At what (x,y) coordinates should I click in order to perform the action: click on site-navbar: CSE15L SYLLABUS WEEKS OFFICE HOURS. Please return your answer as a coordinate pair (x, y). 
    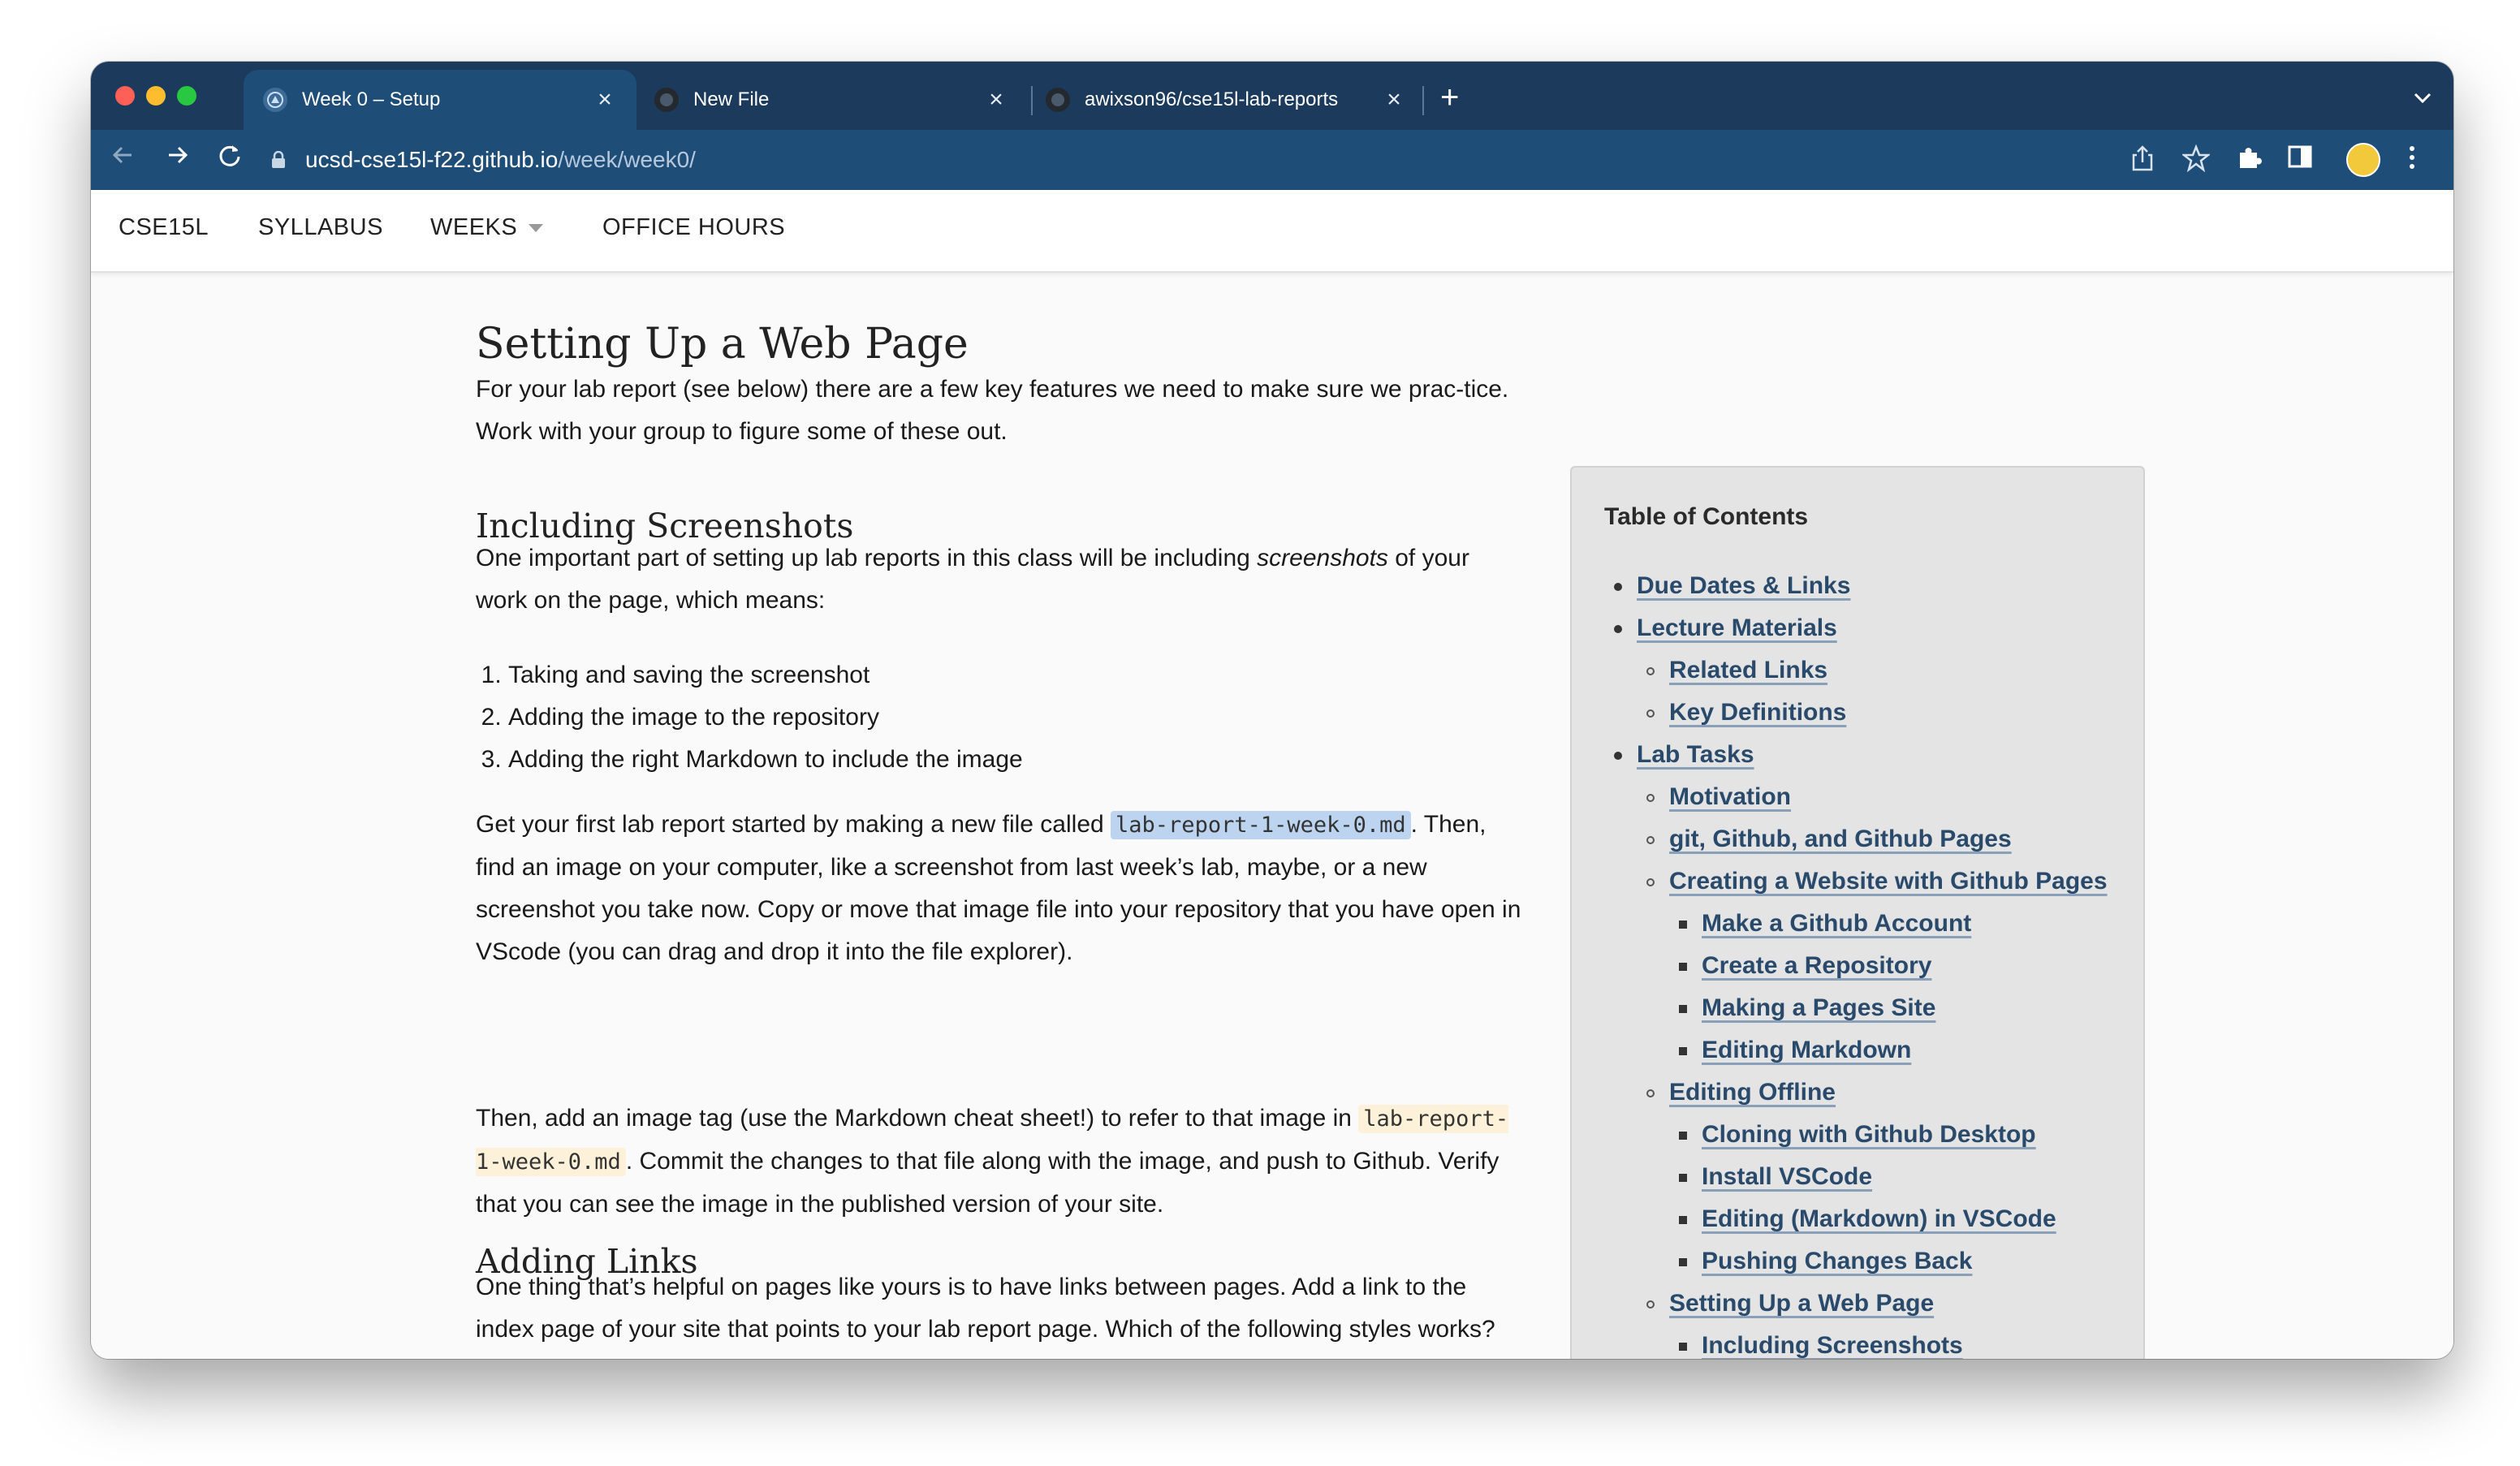
    Looking at the image, I should click on (1272, 231).